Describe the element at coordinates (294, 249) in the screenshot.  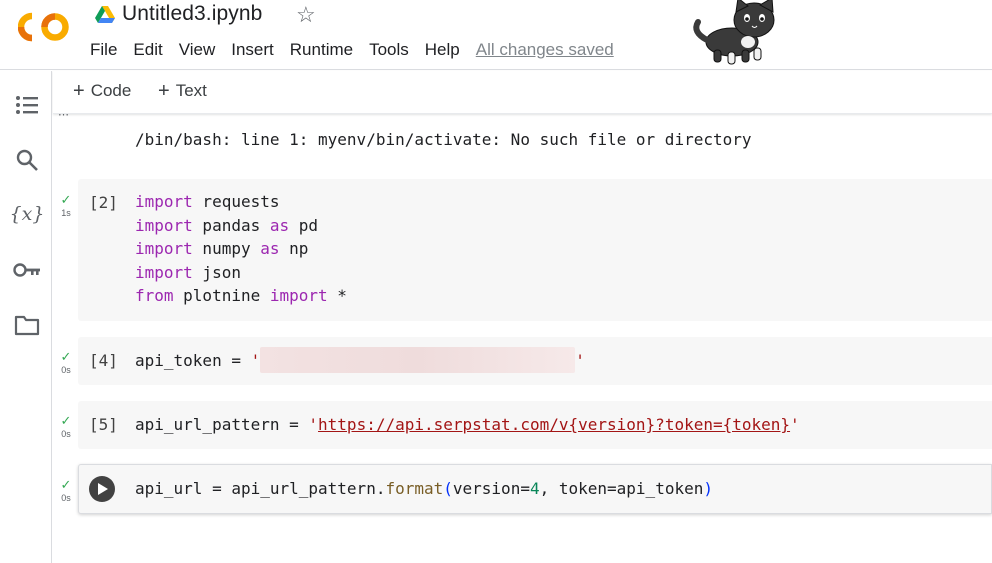
I see `code-token: np` at that location.